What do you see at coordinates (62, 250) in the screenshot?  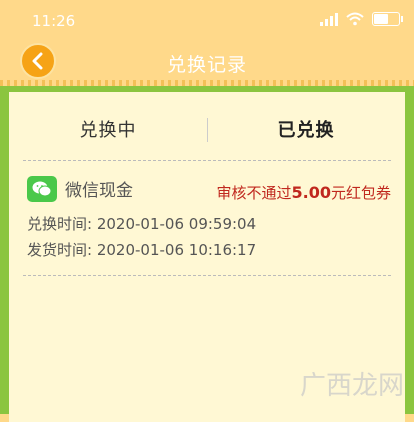 I see `delivery-time-label: 发货时间:` at bounding box center [62, 250].